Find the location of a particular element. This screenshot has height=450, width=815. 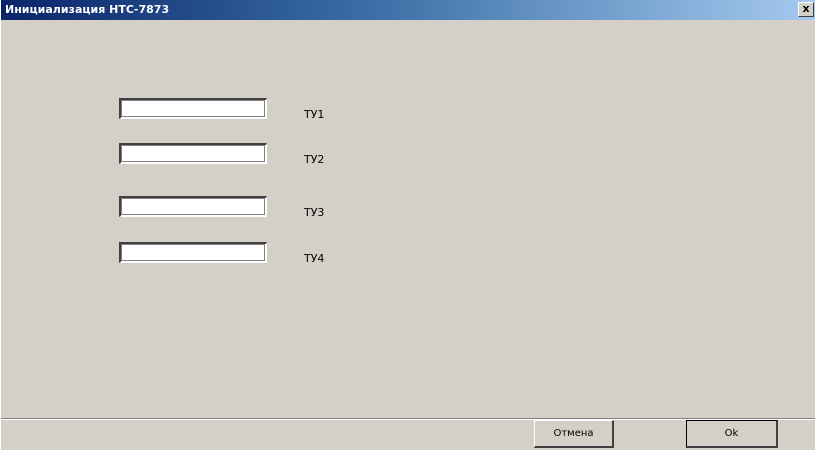

close-button: x is located at coordinates (806, 9).